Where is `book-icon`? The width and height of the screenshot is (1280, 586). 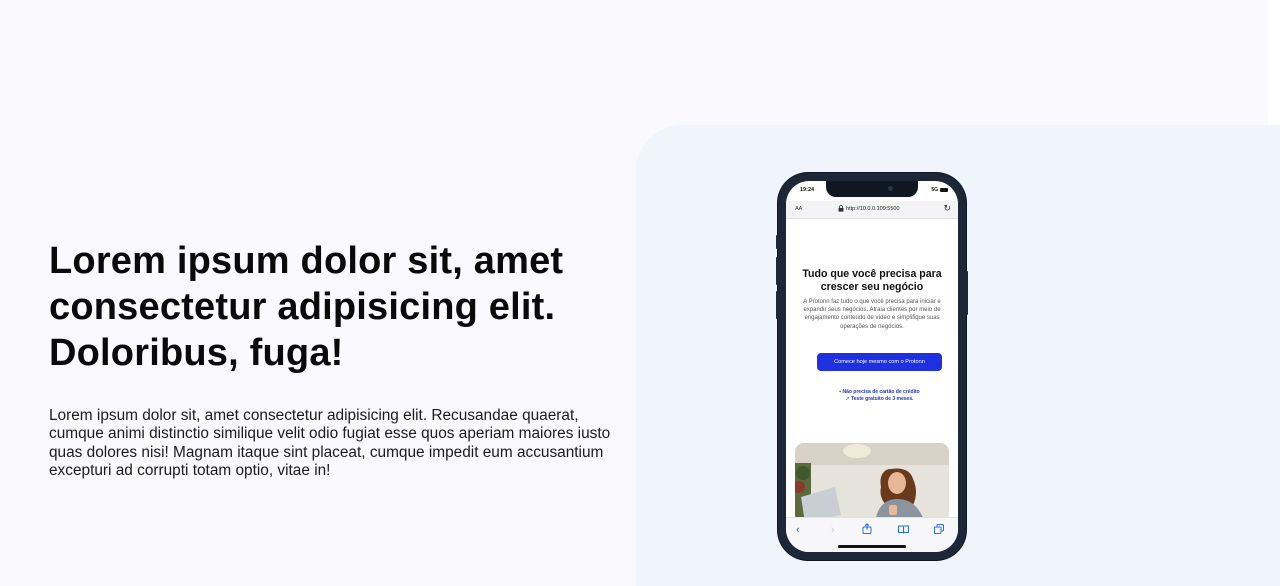 book-icon is located at coordinates (903, 531).